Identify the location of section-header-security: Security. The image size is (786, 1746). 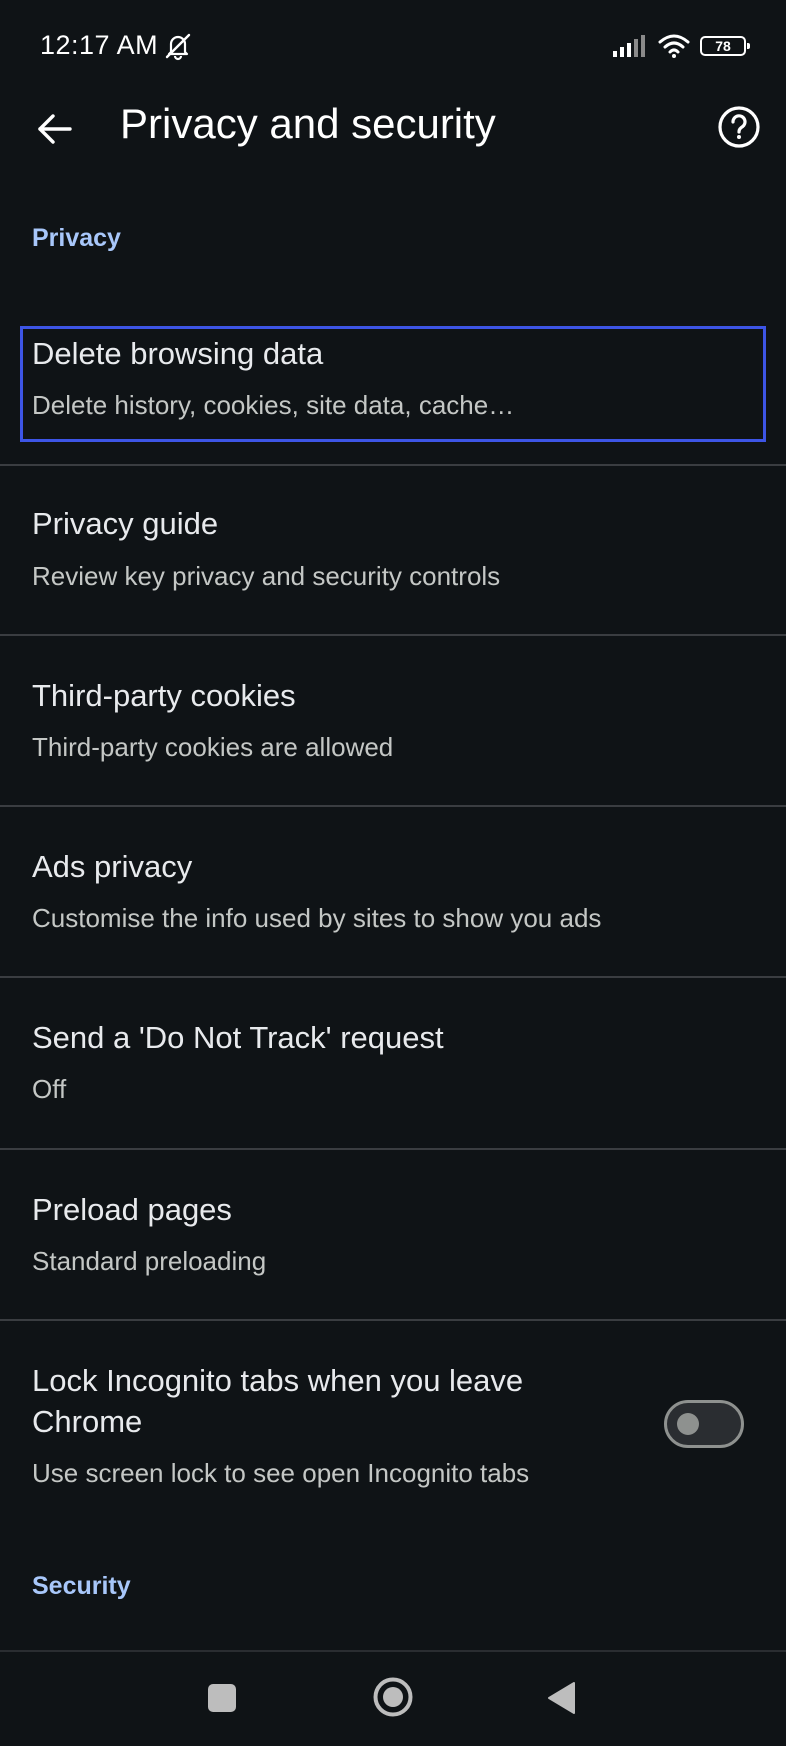
(81, 1586).